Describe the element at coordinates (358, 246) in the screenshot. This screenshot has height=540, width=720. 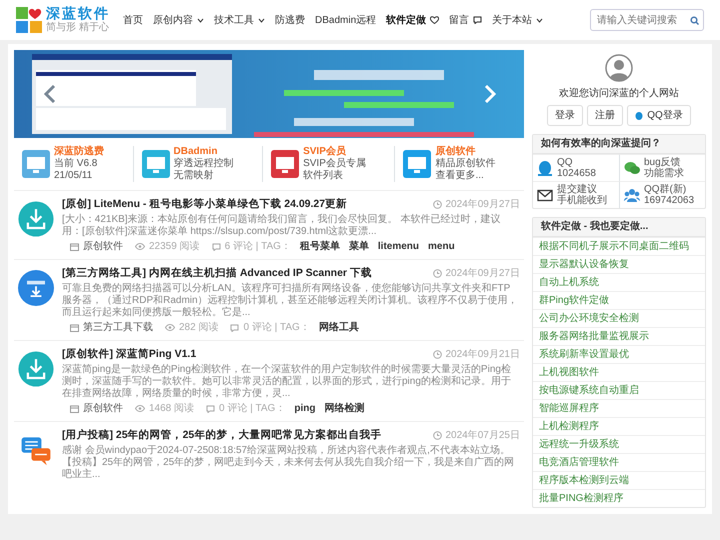
I see `tag-link: 菜单` at that location.